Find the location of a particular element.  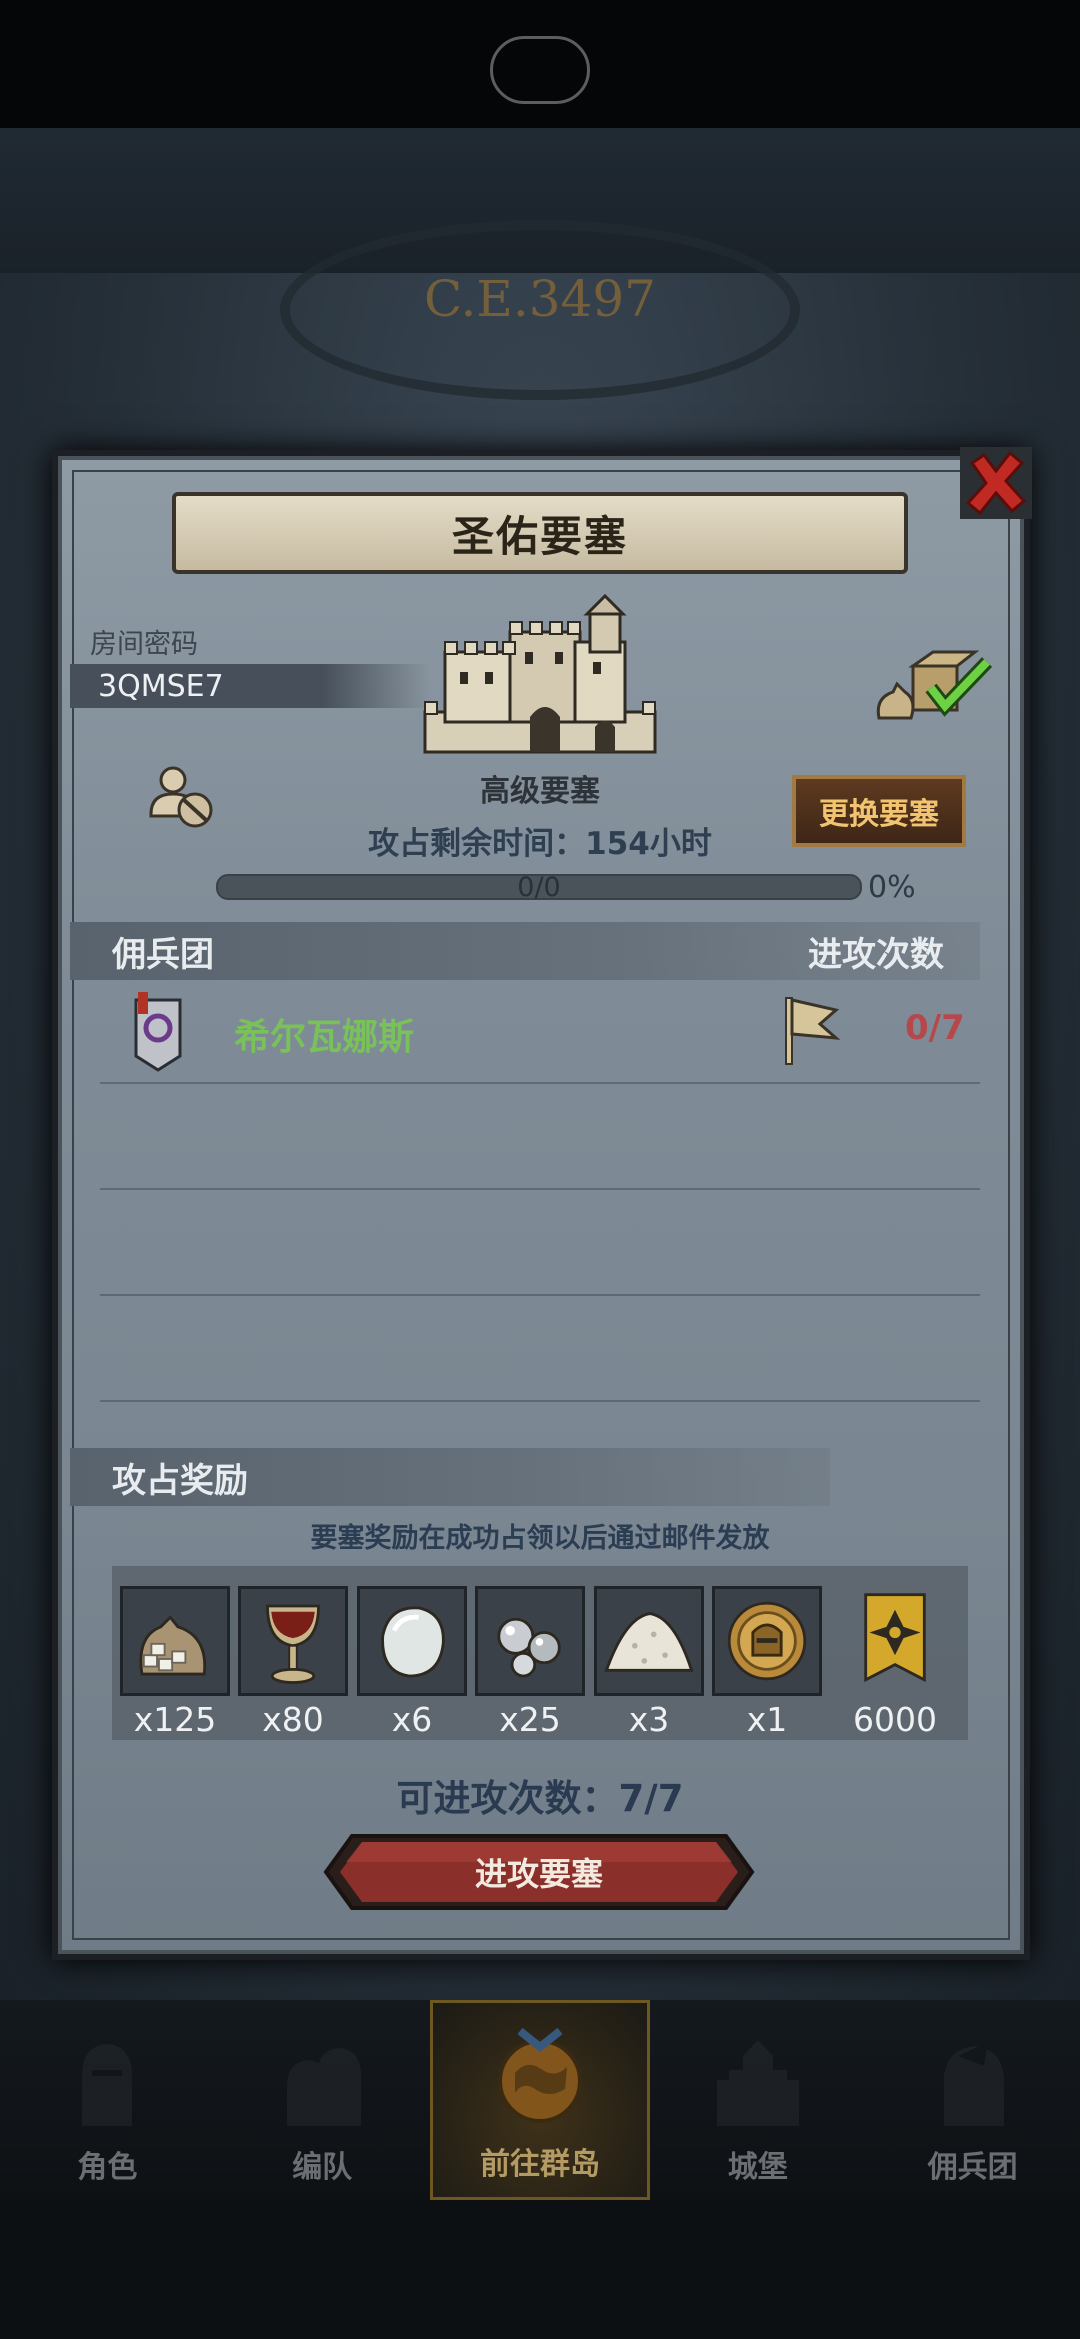

nav-label: 前往群岛 is located at coordinates (539, 2164).